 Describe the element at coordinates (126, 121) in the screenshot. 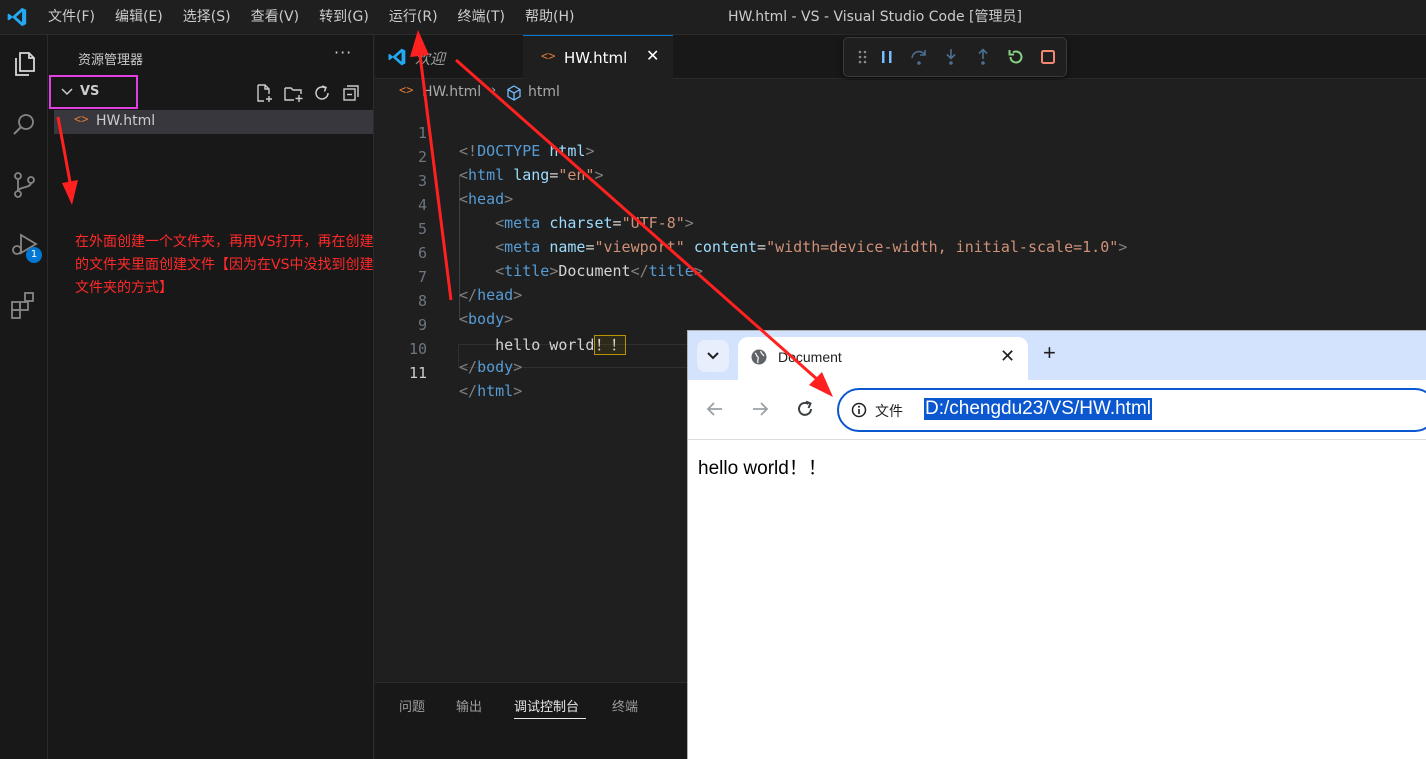

I see `file-name: HW.html` at that location.